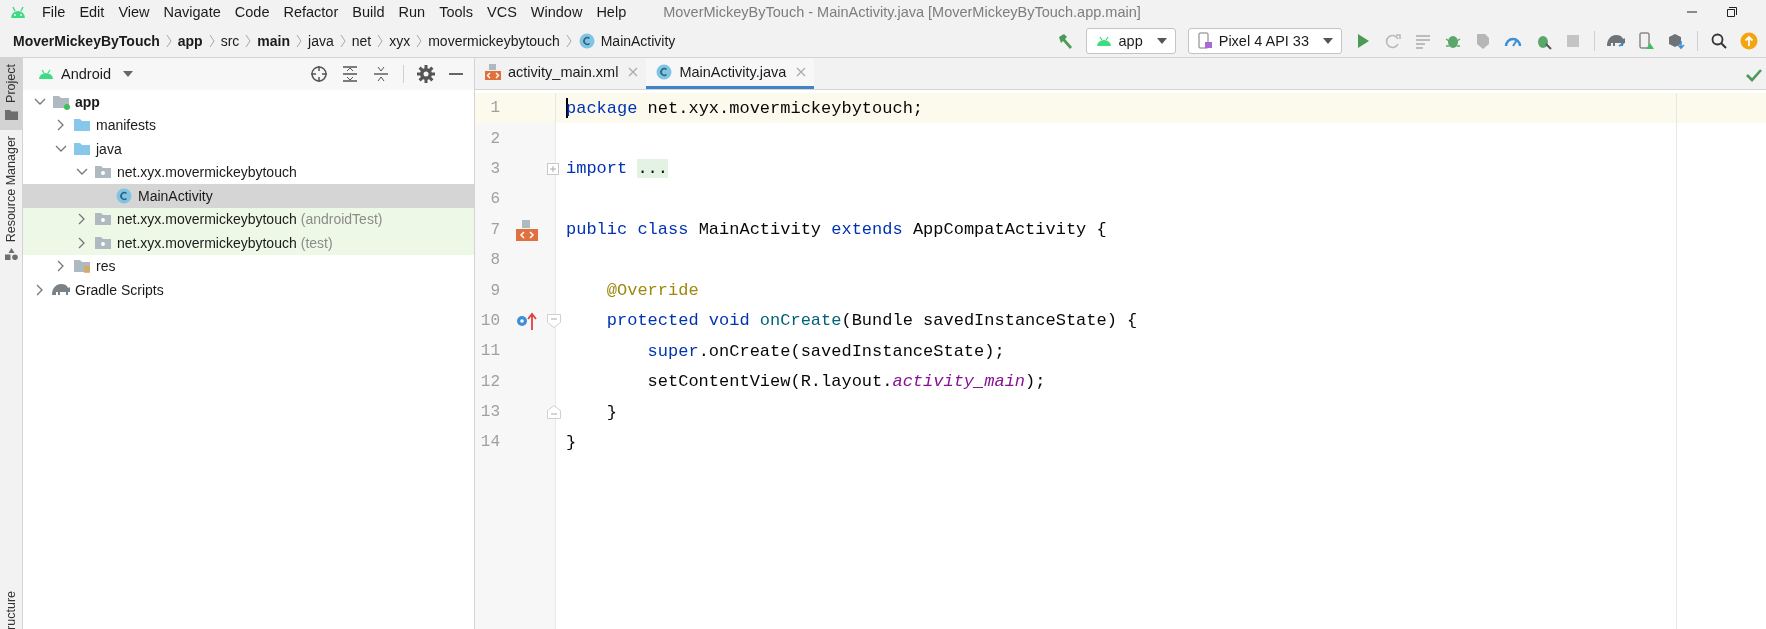 This screenshot has height=629, width=1766. Describe the element at coordinates (571, 442) in the screenshot. I see `code-line: }` at that location.